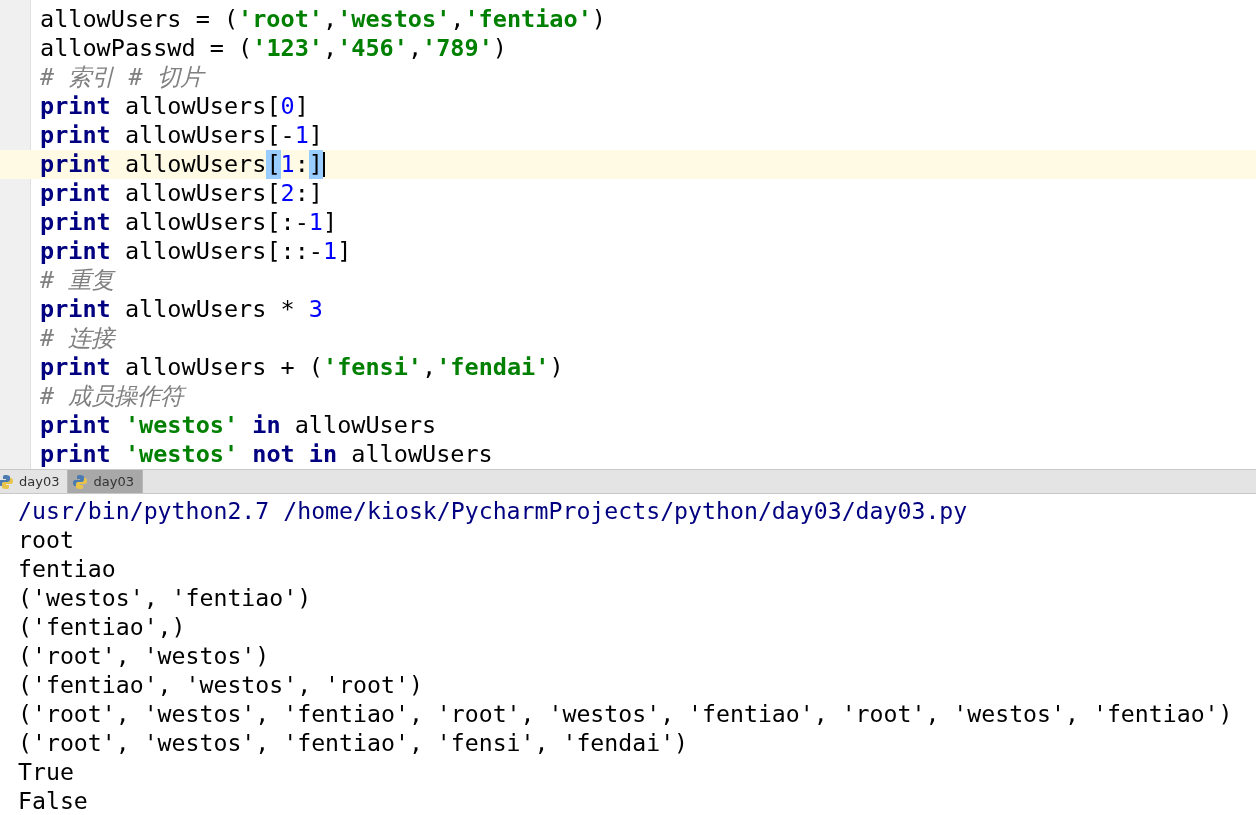  What do you see at coordinates (266, 454) in the screenshot?
I see `code-line: print 'westos' not in allowUsers` at bounding box center [266, 454].